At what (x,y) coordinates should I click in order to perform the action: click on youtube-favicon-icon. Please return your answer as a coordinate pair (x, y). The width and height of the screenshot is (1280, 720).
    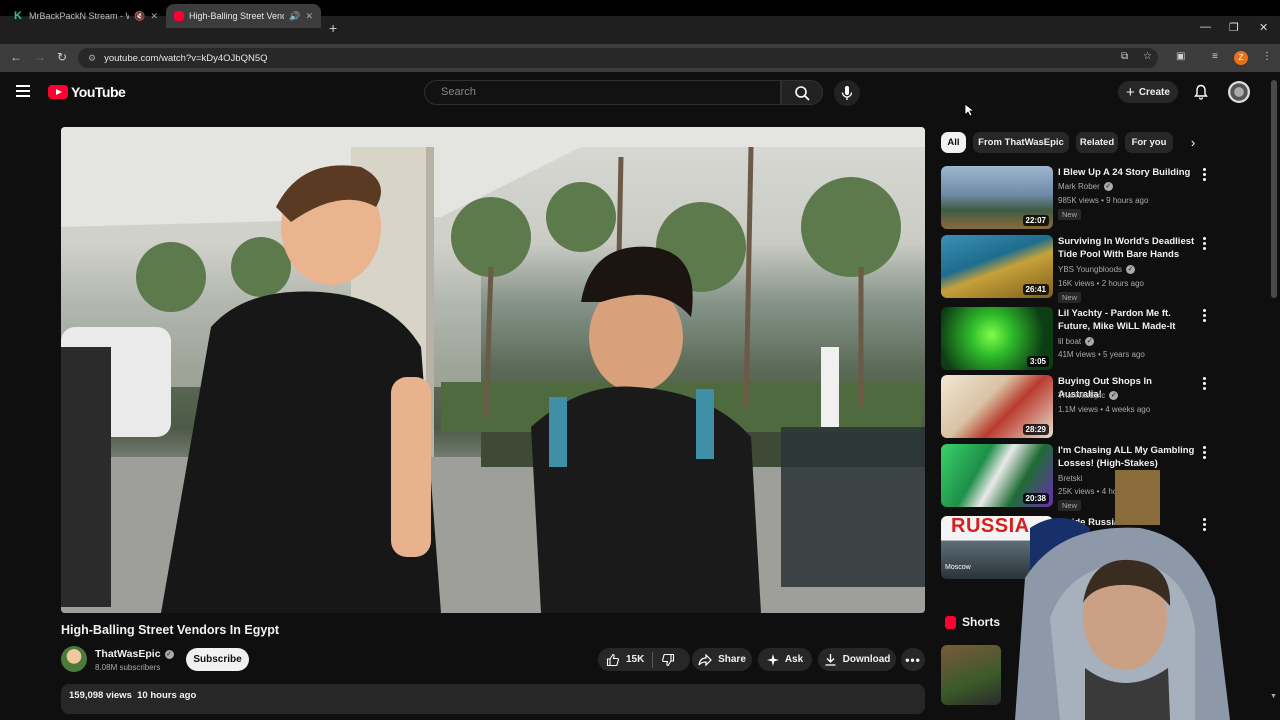
    Looking at the image, I should click on (179, 16).